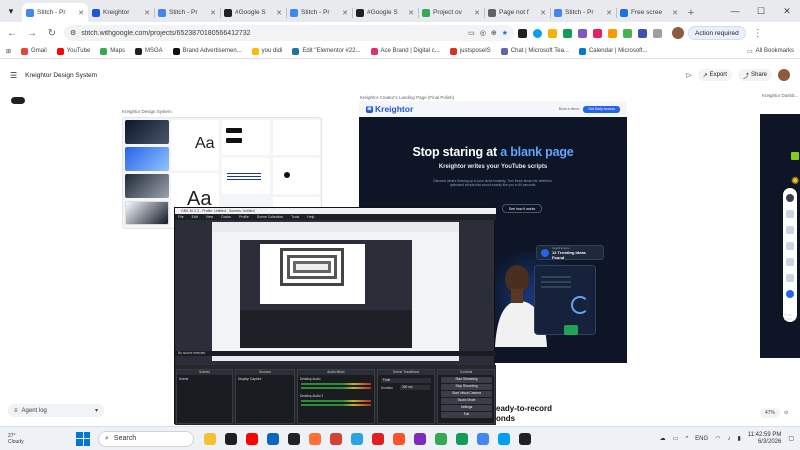 The height and width of the screenshot is (450, 800). Describe the element at coordinates (73, 51) in the screenshot. I see `bookmark-item: YouTube` at that location.